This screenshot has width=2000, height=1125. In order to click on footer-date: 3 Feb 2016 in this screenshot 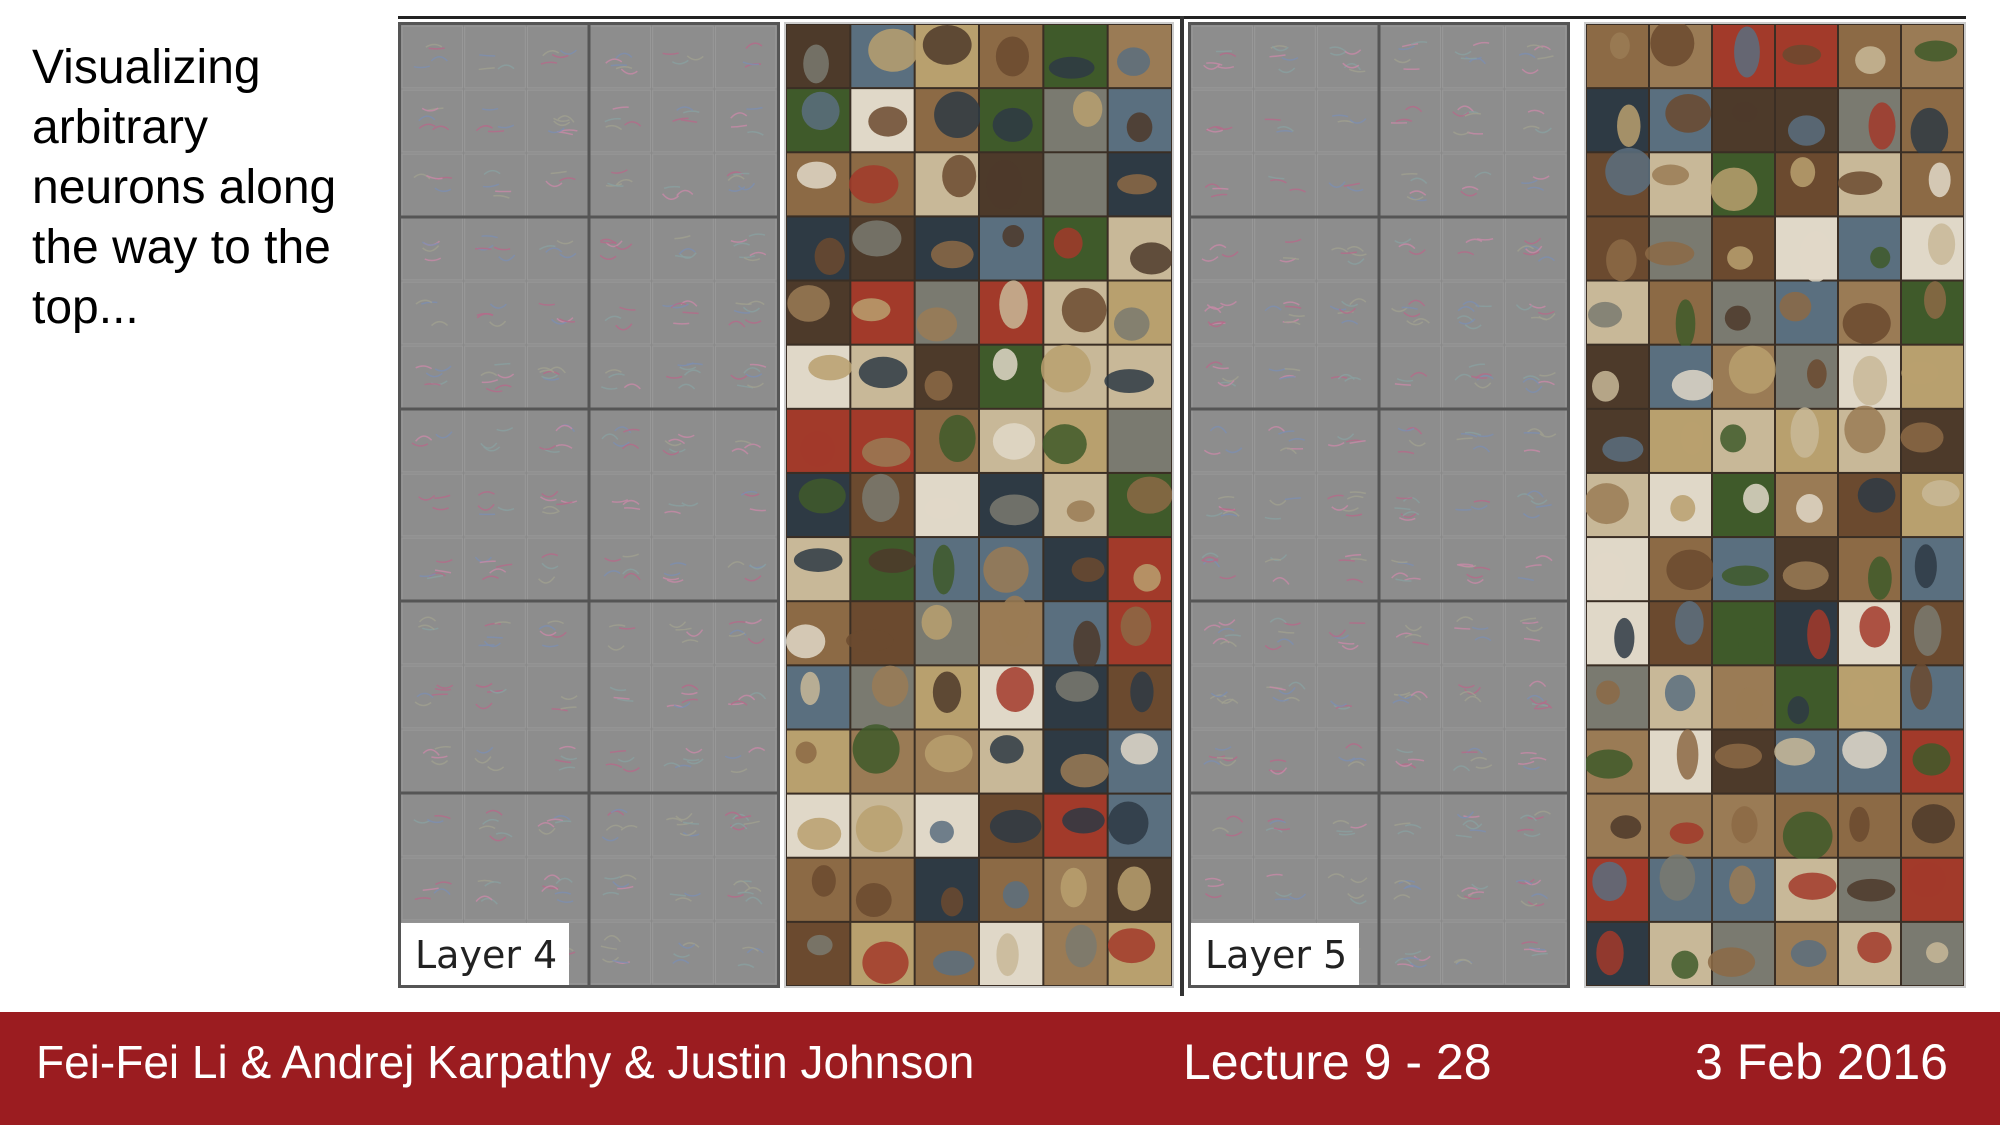, I will do `click(1821, 1062)`.